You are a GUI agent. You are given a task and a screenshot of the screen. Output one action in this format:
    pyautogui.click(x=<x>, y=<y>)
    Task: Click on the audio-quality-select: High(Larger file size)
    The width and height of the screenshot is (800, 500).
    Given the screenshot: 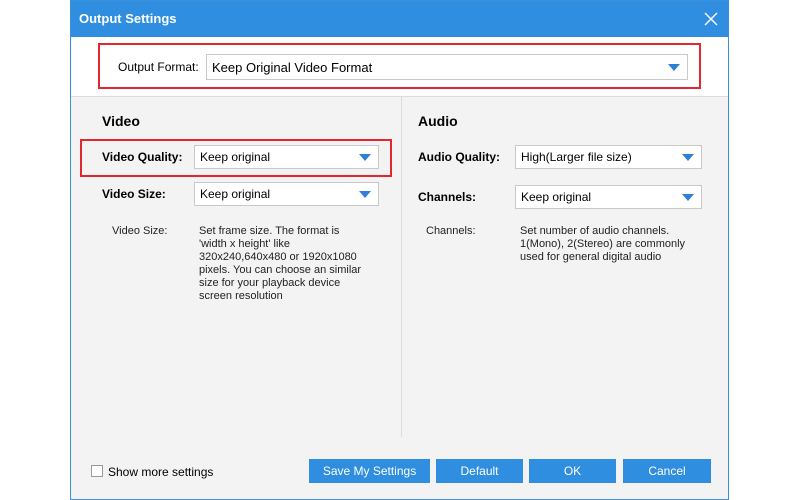 What is the action you would take?
    pyautogui.click(x=608, y=157)
    